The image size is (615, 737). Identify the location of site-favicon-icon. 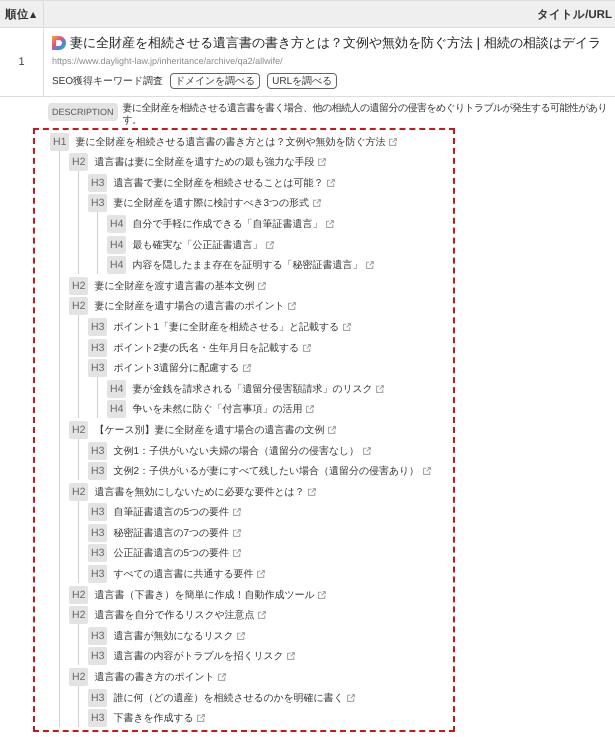
(59, 43).